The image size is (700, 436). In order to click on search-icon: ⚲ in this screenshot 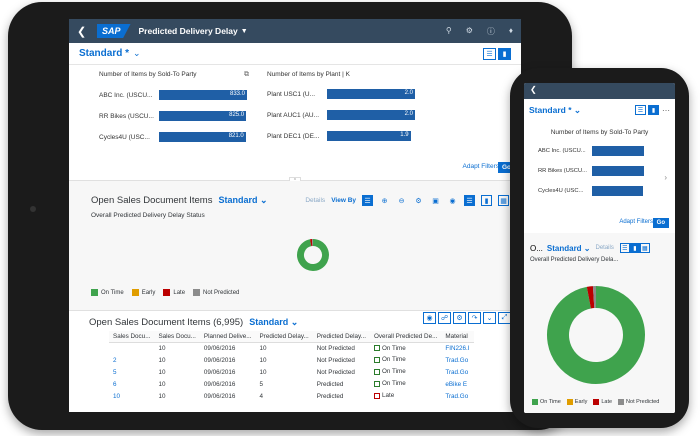, I will do `click(449, 31)`.